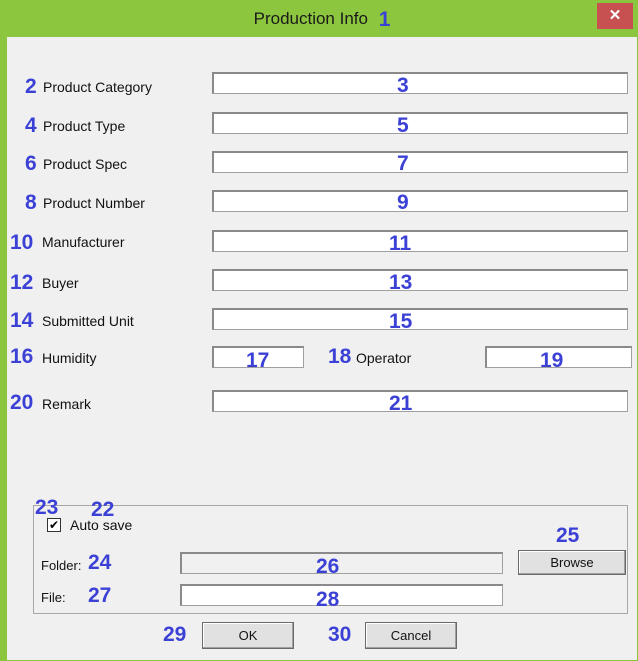  Describe the element at coordinates (420, 241) in the screenshot. I see `manufacturer-field` at that location.